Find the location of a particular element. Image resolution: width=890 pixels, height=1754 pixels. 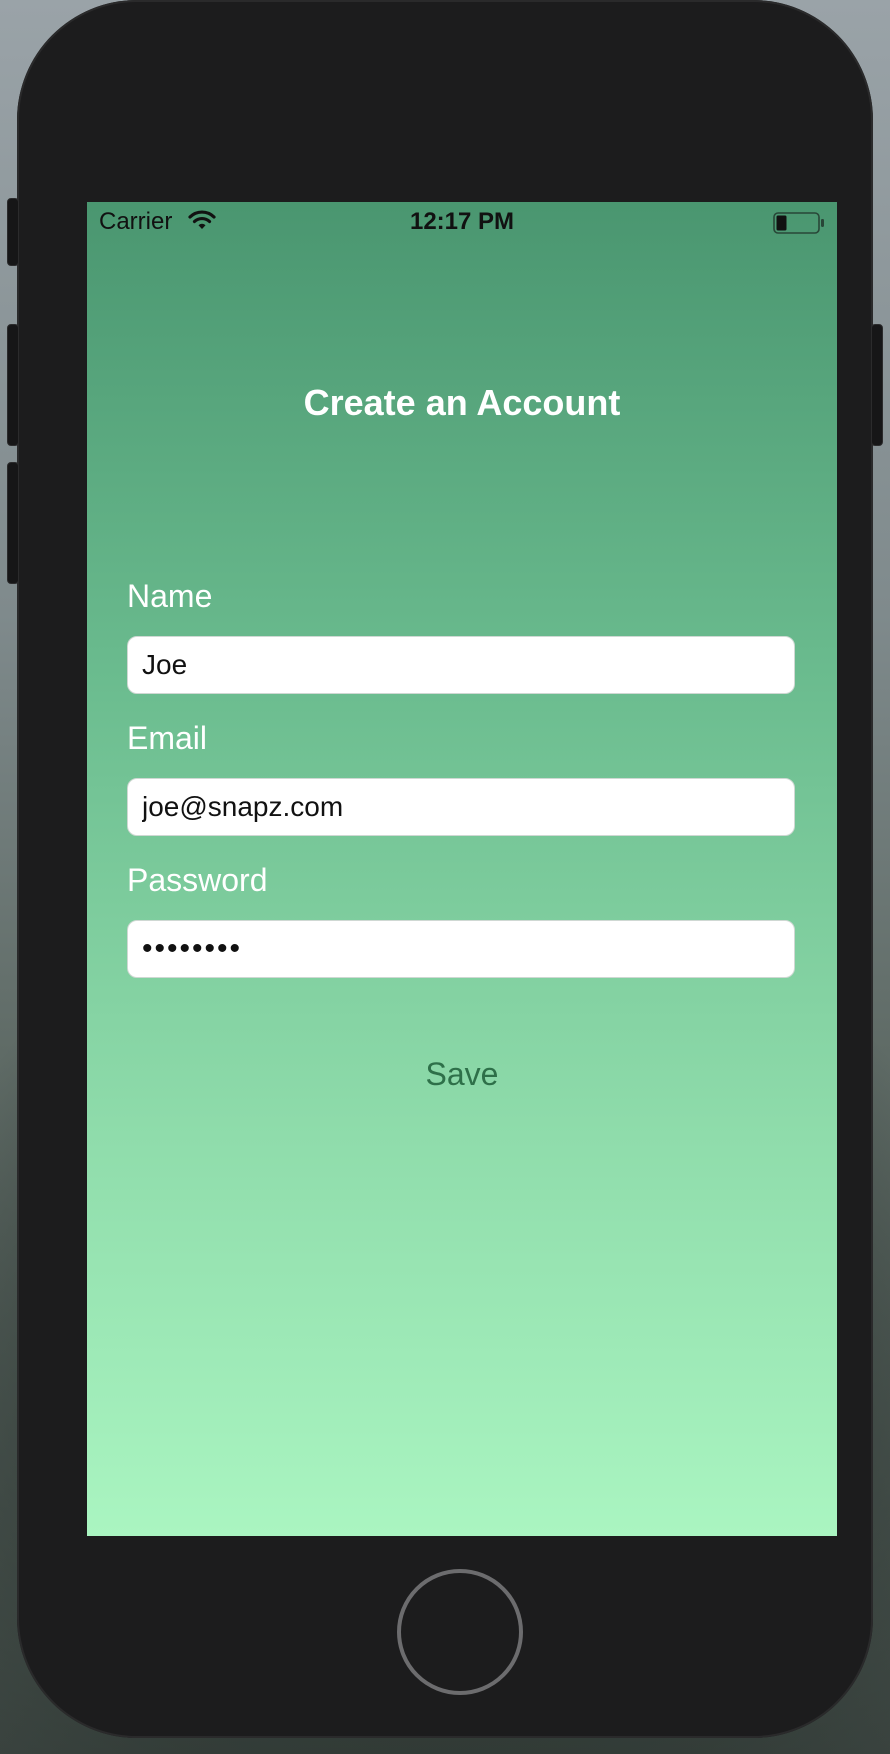

password-field is located at coordinates (461, 949).